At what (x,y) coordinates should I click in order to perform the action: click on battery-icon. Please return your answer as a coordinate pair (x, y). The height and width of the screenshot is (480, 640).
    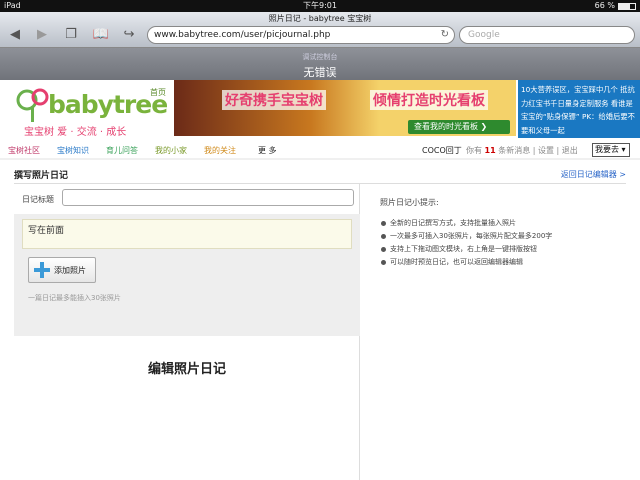
    Looking at the image, I should click on (627, 6).